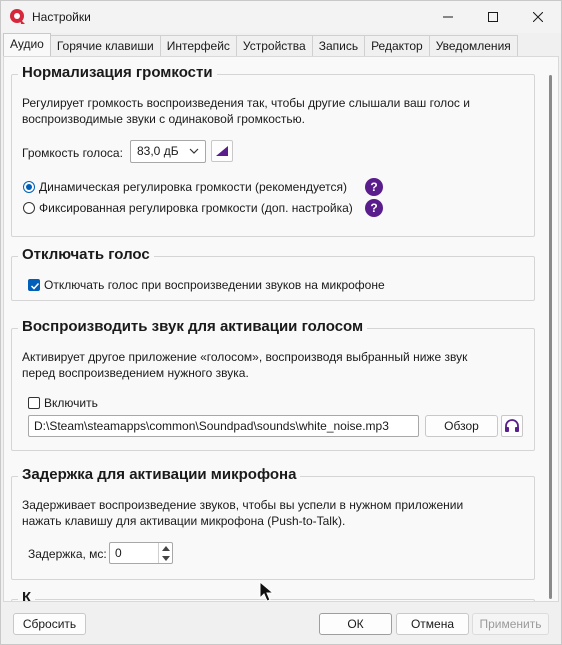 This screenshot has width=562, height=645. What do you see at coordinates (135, 373) in the screenshot?
I see `voice-activation-desc-line2: перед воспроизведением нужного звука.` at bounding box center [135, 373].